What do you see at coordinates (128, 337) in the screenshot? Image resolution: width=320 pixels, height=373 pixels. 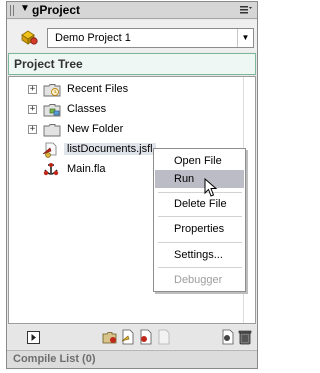 I see `add-file-icon` at bounding box center [128, 337].